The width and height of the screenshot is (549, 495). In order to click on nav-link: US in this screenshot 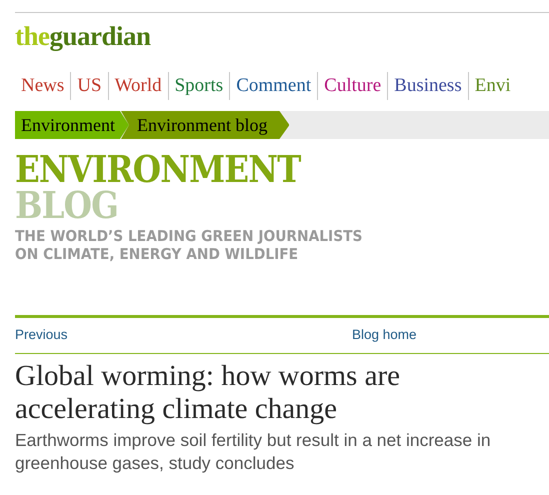, I will do `click(89, 86)`.